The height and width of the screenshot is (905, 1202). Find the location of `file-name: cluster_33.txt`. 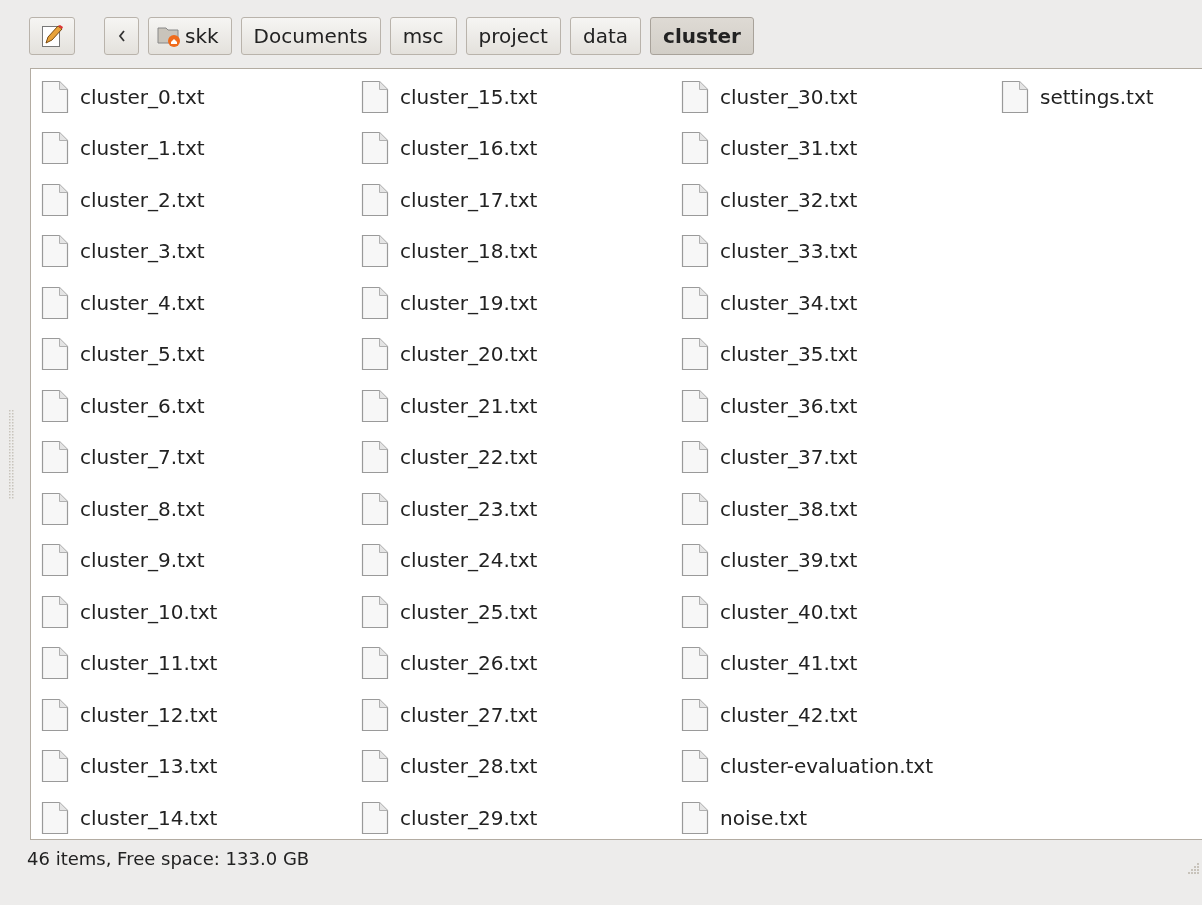

file-name: cluster_33.txt is located at coordinates (789, 251).